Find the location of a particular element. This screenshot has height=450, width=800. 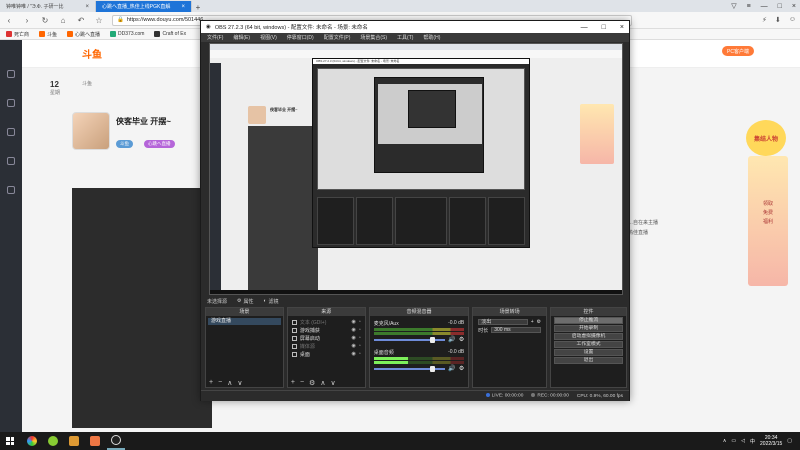

reload-icon: ↻ is located at coordinates (45, 20).